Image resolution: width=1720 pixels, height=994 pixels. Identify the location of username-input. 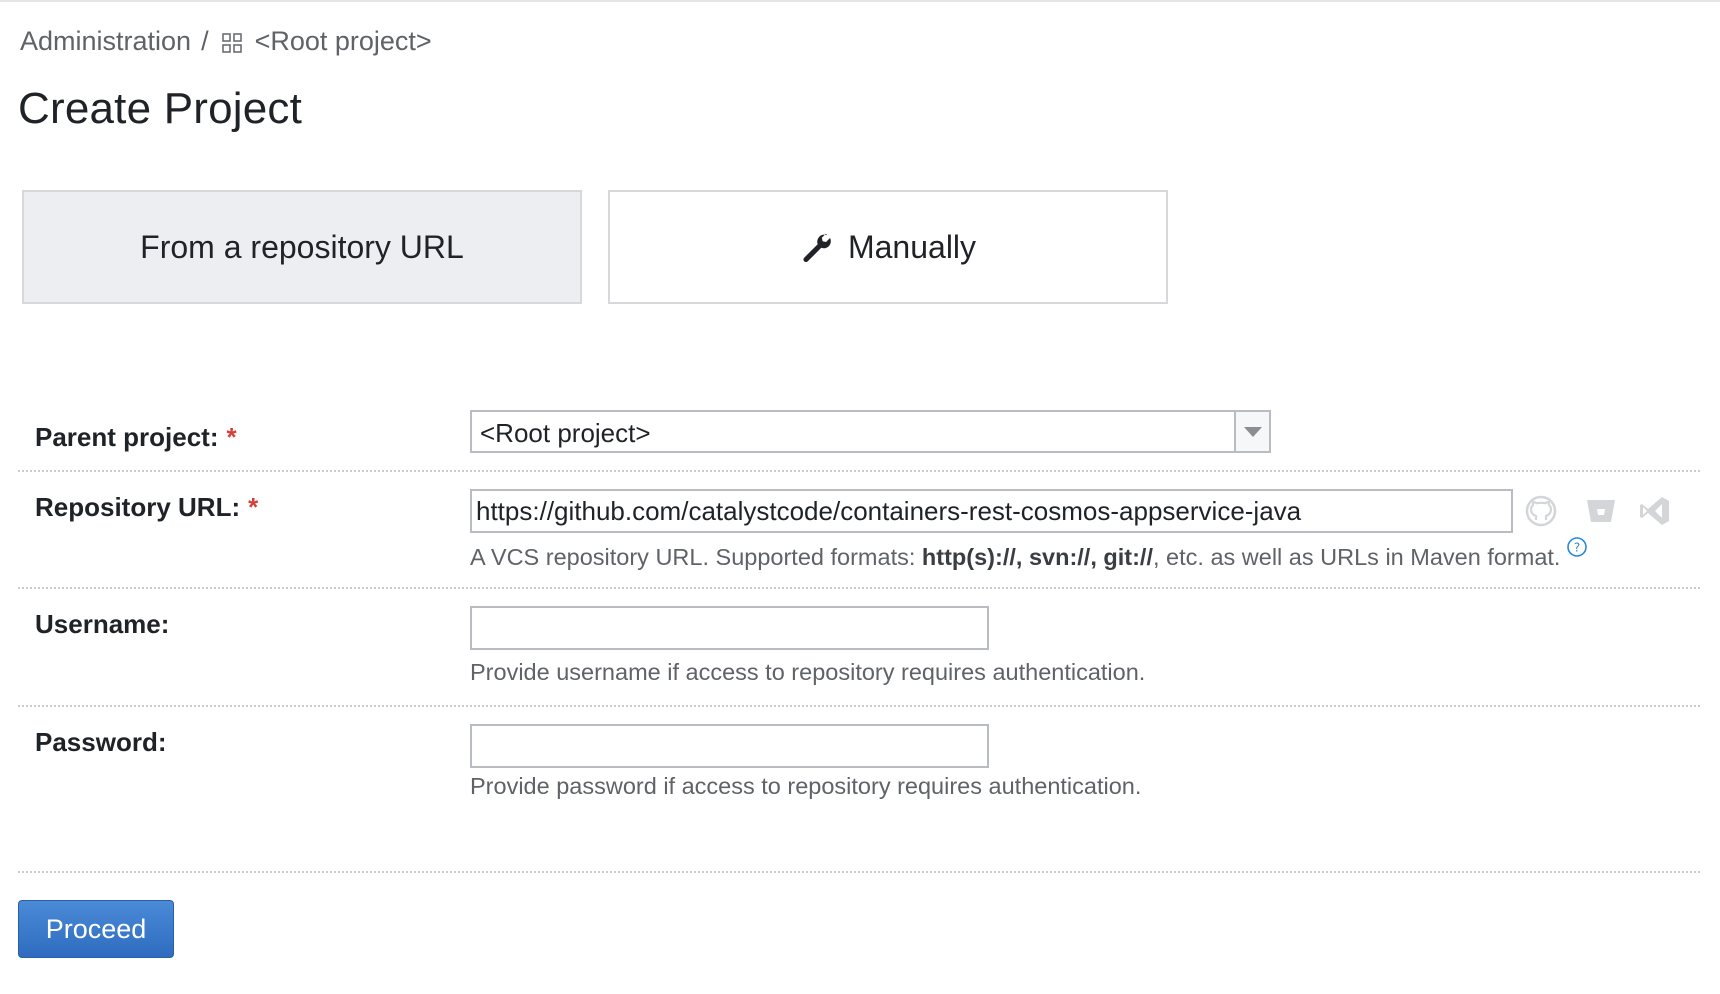
(729, 628).